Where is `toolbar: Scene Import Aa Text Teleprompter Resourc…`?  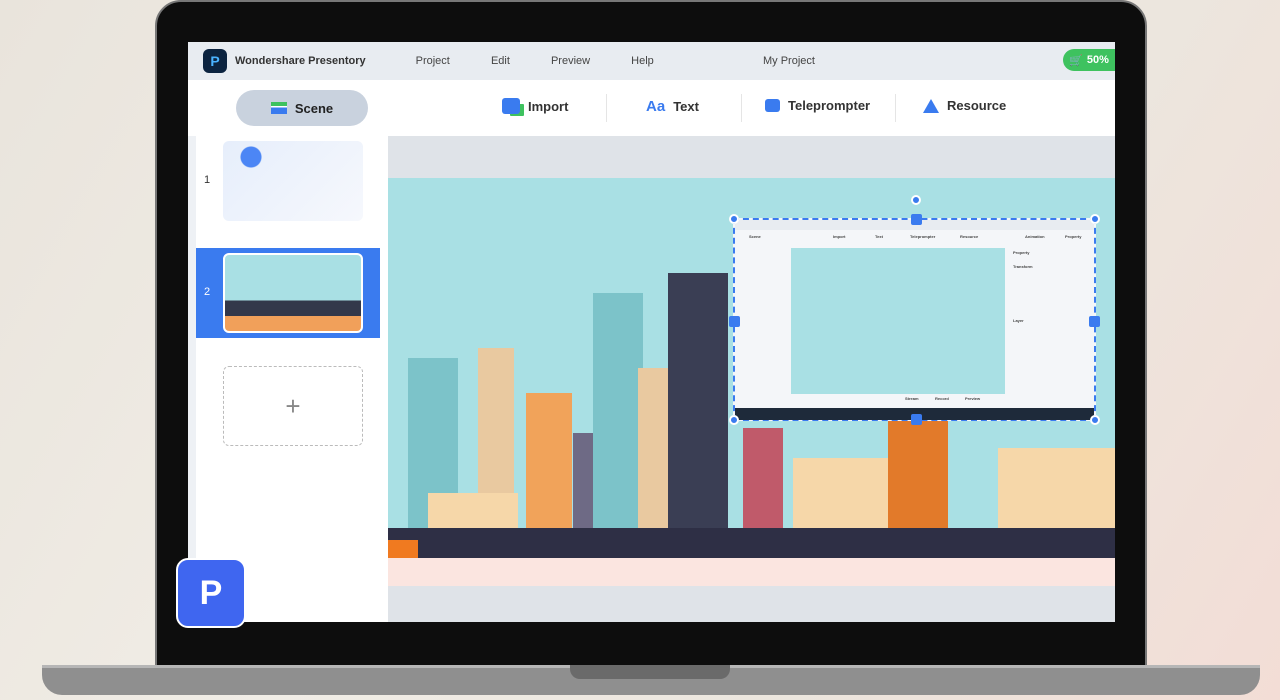
toolbar: Scene Import Aa Text Teleprompter Resourc… is located at coordinates (651, 108).